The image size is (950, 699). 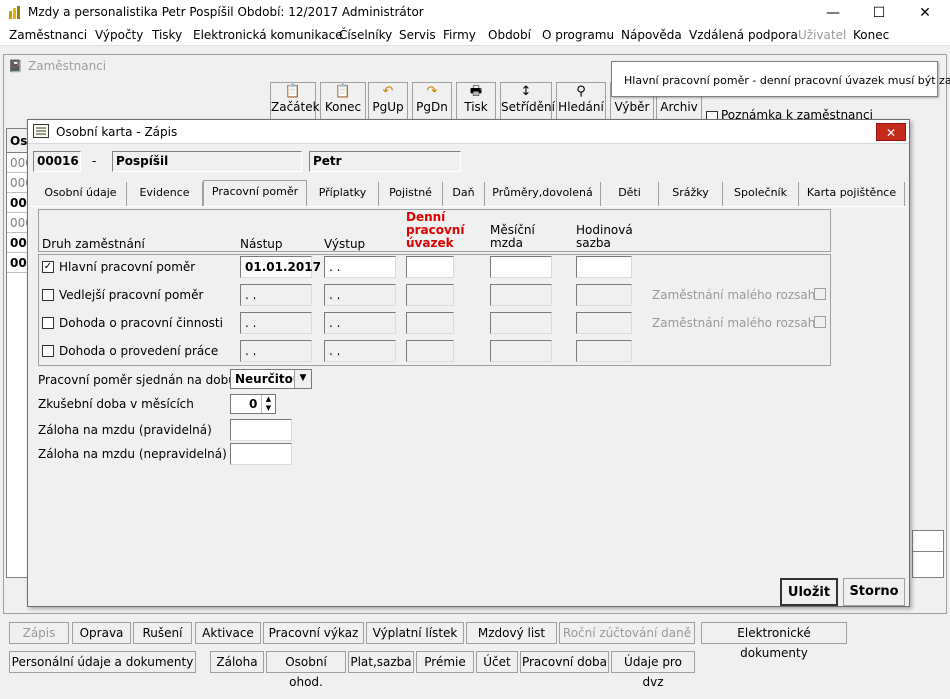 What do you see at coordinates (653, 670) in the screenshot?
I see `udaje-pro-dvz-button: Údaje pro dvz` at bounding box center [653, 670].